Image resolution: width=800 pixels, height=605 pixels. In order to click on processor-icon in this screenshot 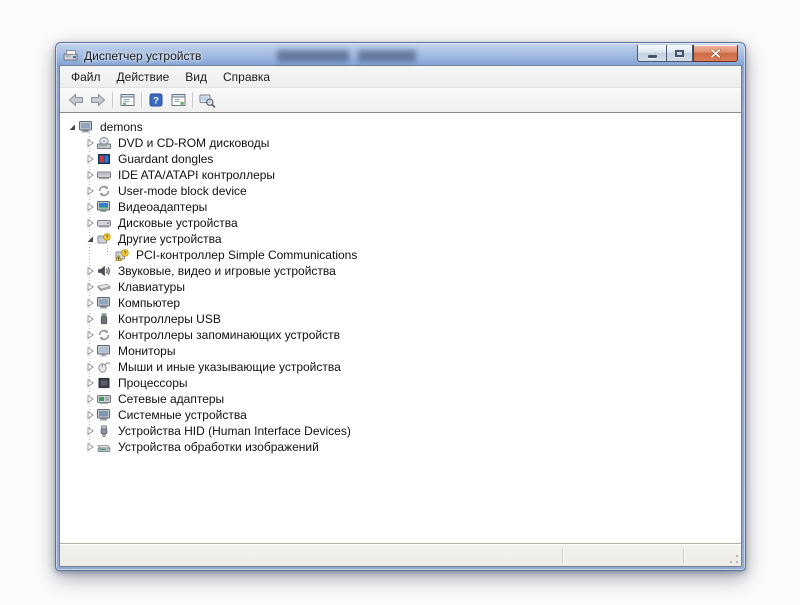, I will do `click(104, 383)`.